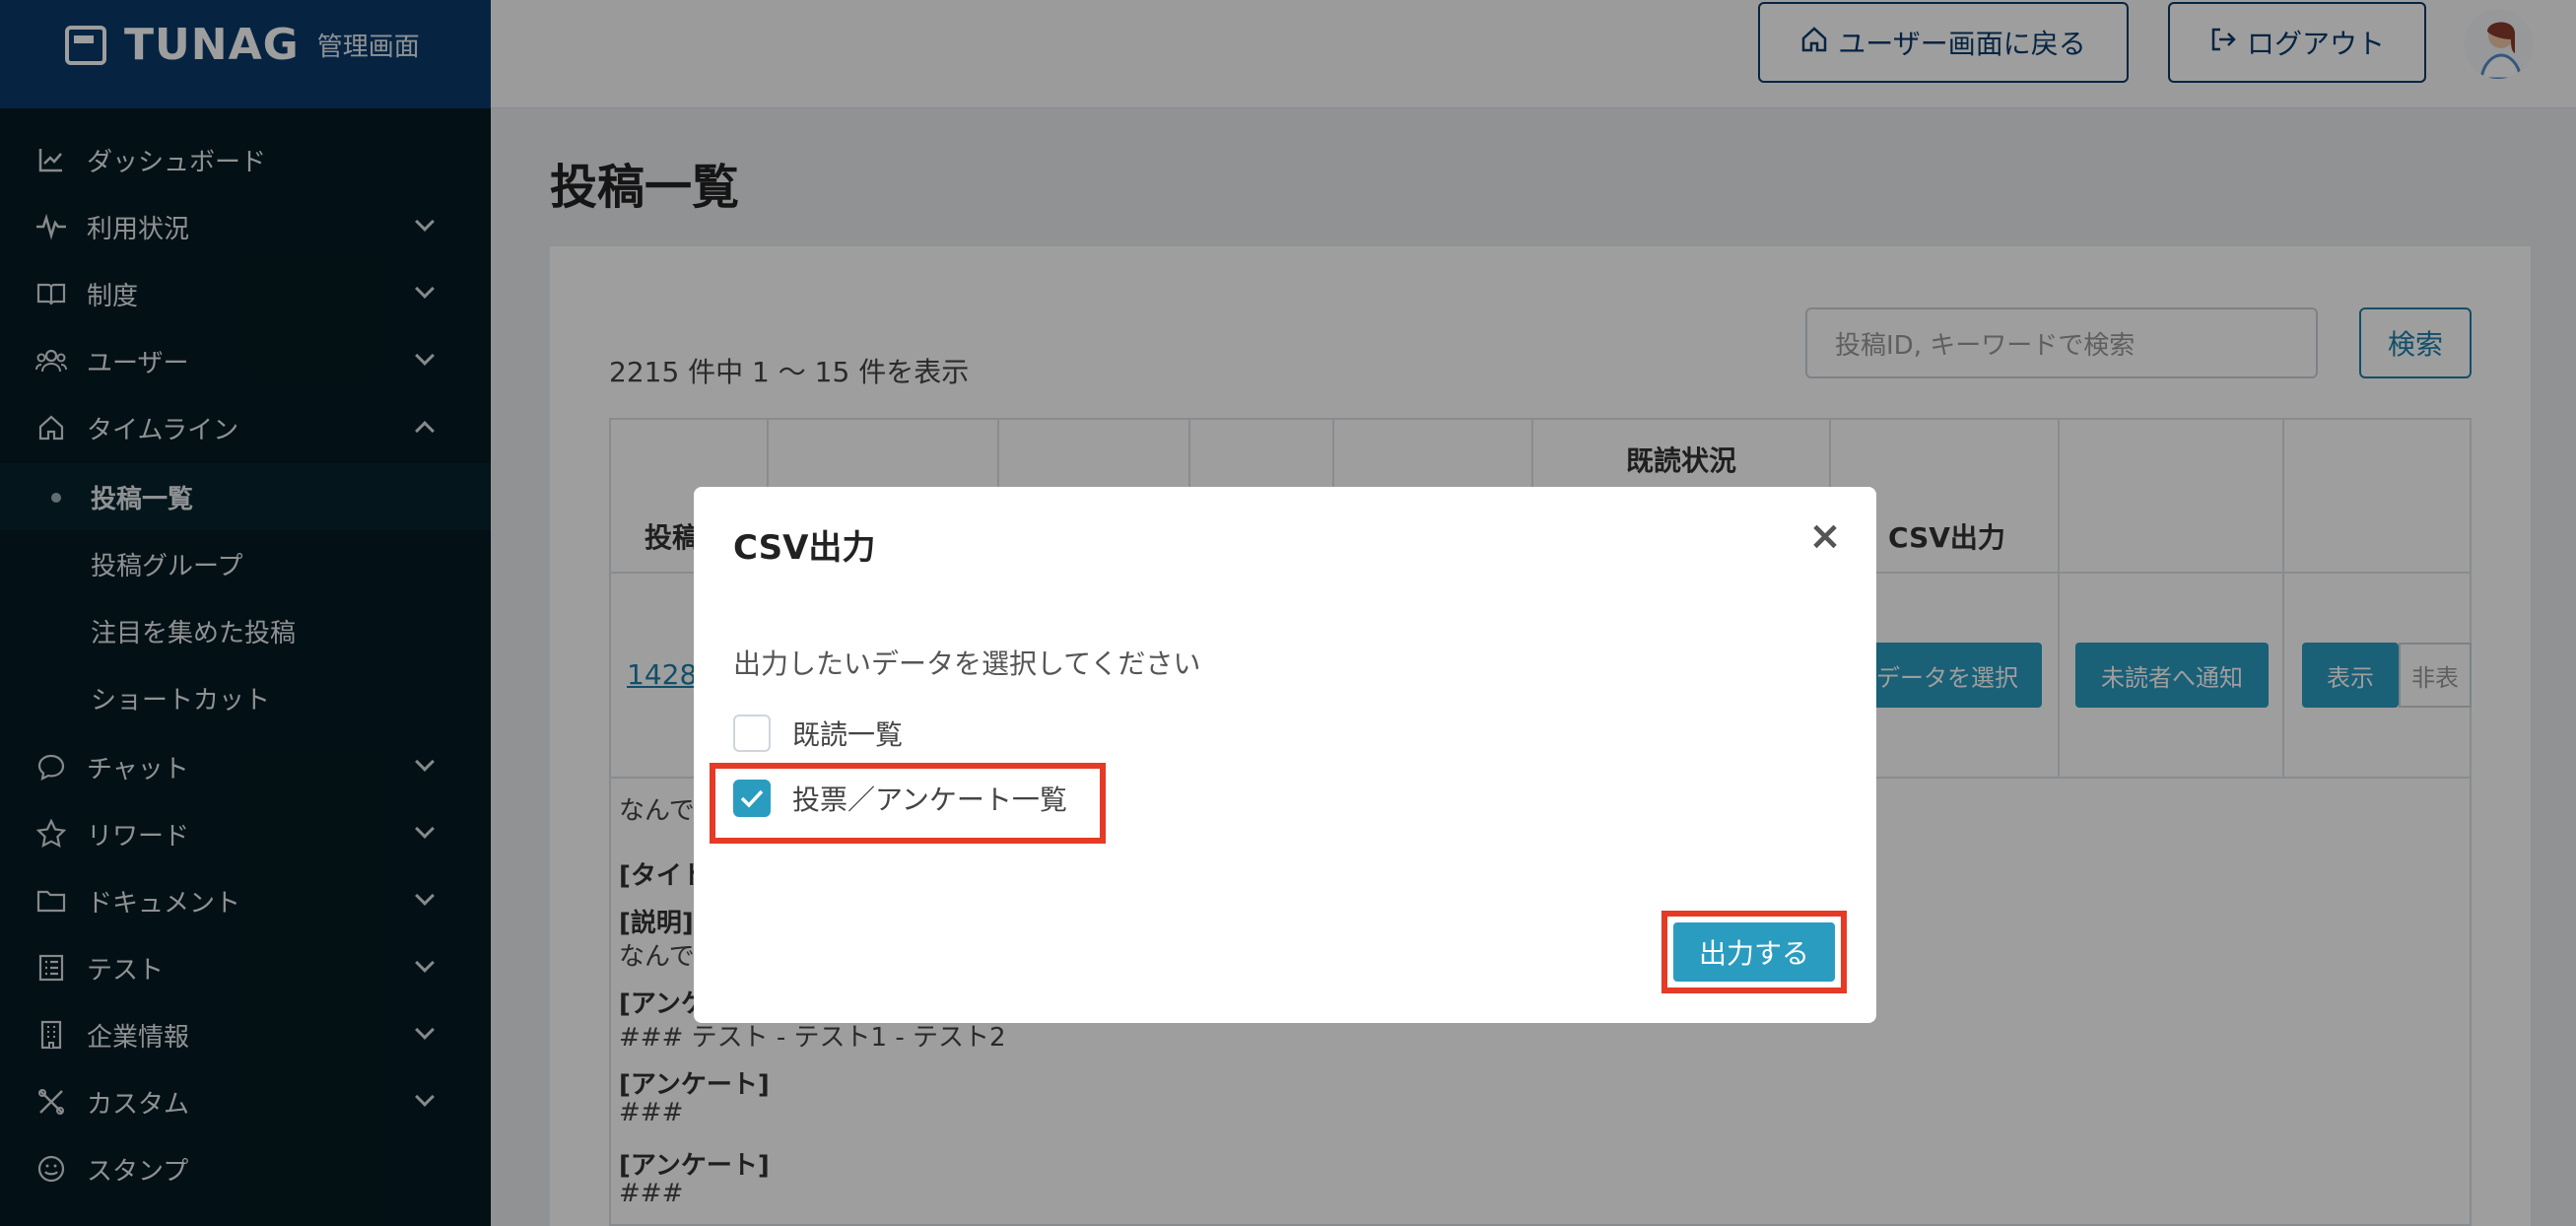 This screenshot has width=2576, height=1226. I want to click on option-label: 既読一覧, so click(848, 734).